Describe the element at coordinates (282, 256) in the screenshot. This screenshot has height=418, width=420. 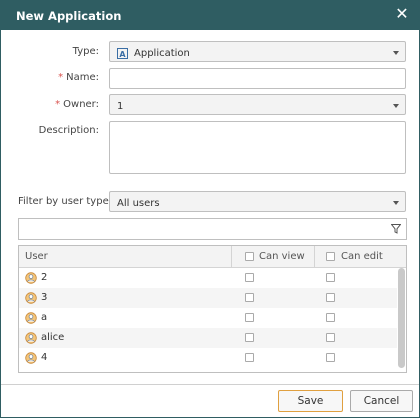
I see `column-header-can-view: Can view` at that location.